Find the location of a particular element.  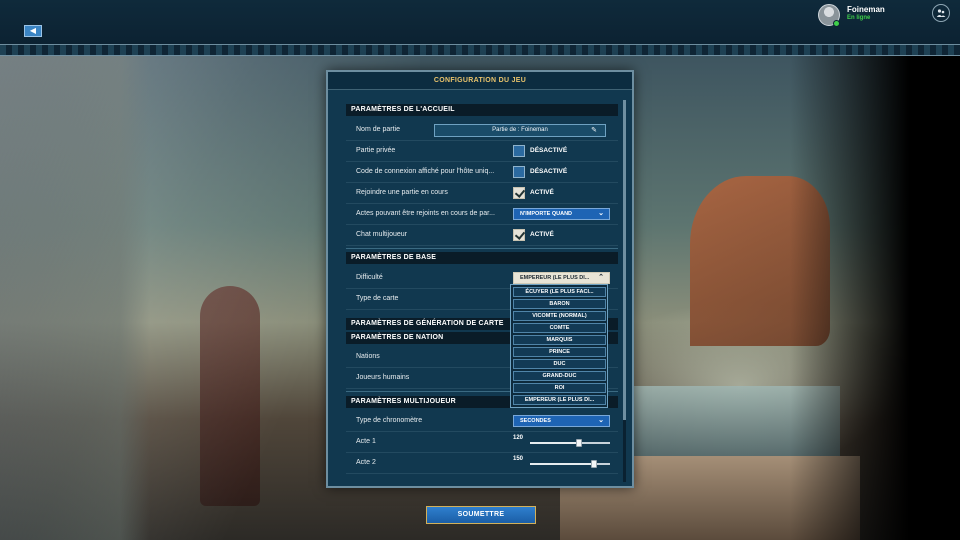

row-timer-type: Type de chronomètre SECONDES ⌄ is located at coordinates (482, 421).